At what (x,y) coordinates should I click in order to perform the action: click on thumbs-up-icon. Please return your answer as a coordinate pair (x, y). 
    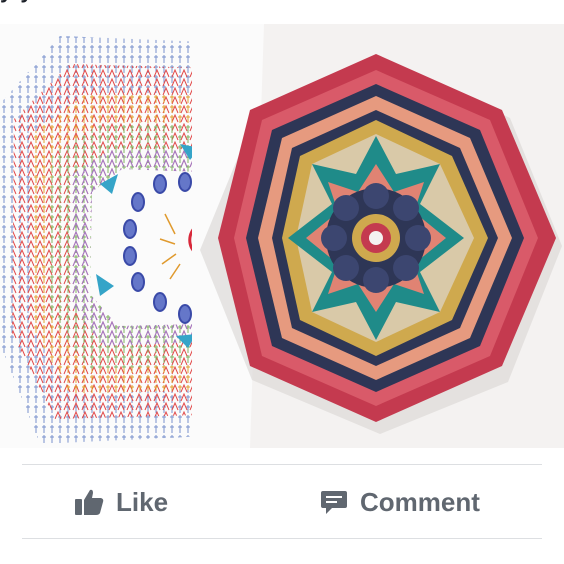
    Looking at the image, I should click on (89, 502).